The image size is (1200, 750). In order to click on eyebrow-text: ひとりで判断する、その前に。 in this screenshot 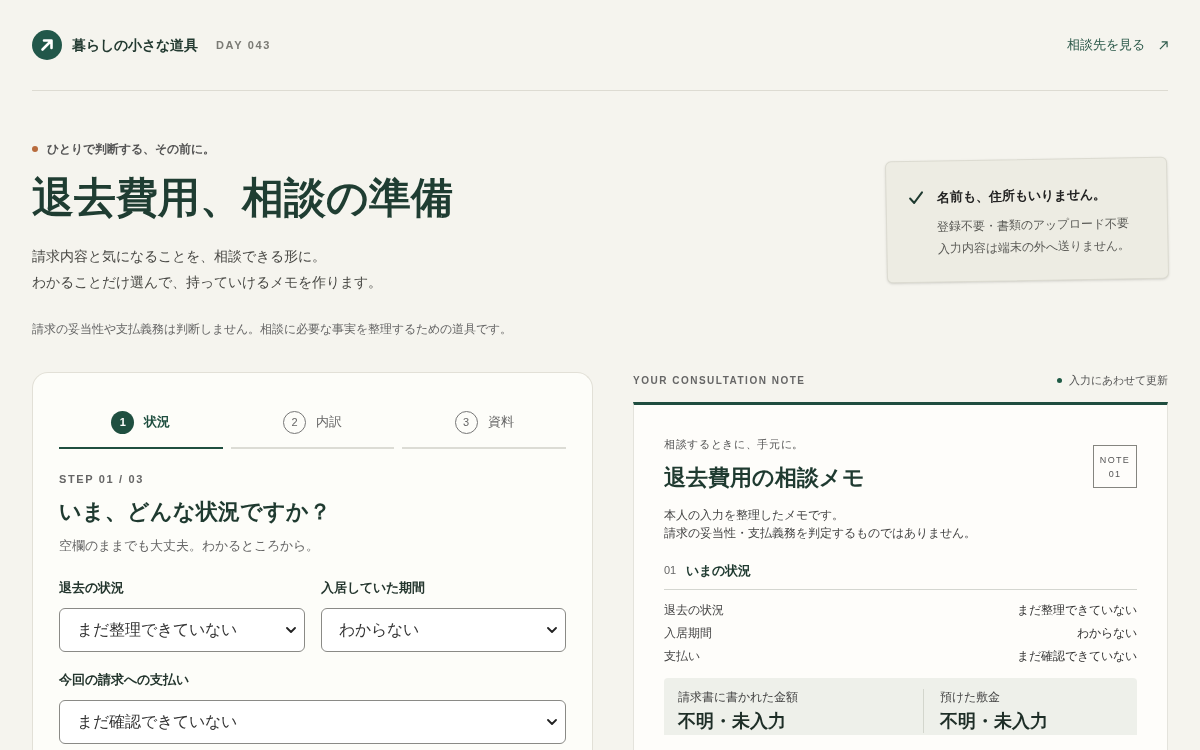, I will do `click(131, 149)`.